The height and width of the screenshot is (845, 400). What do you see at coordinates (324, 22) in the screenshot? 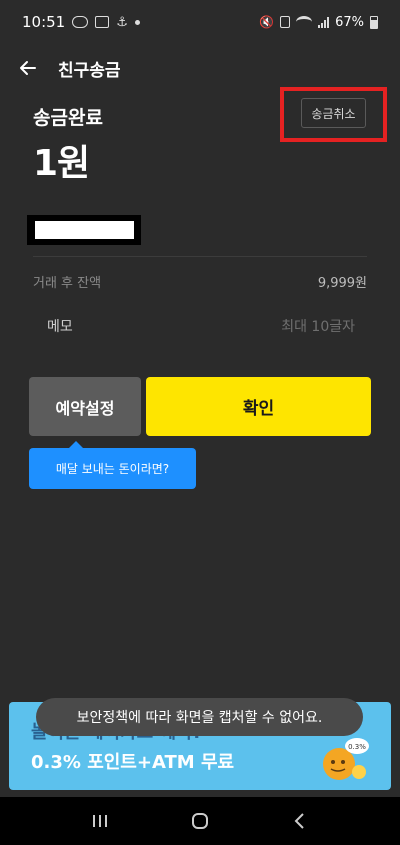
I see `signal-icon` at bounding box center [324, 22].